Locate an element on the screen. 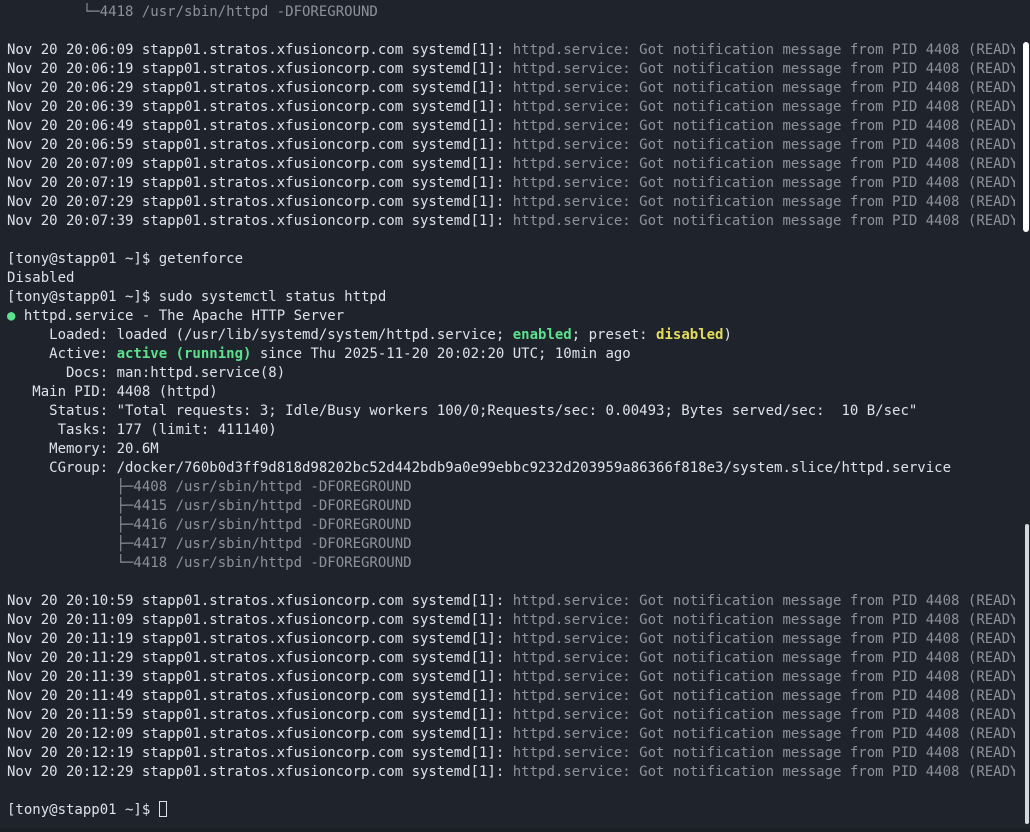 The width and height of the screenshot is (1030, 832). terminal-text-segment: Disabled is located at coordinates (41, 278).